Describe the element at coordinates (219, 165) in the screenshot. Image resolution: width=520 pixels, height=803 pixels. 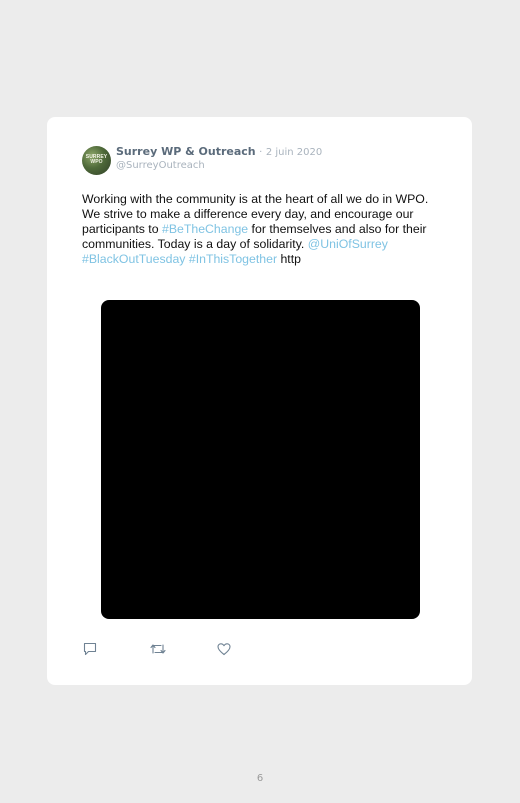
I see `user-handle: @SurreyOutreach` at that location.